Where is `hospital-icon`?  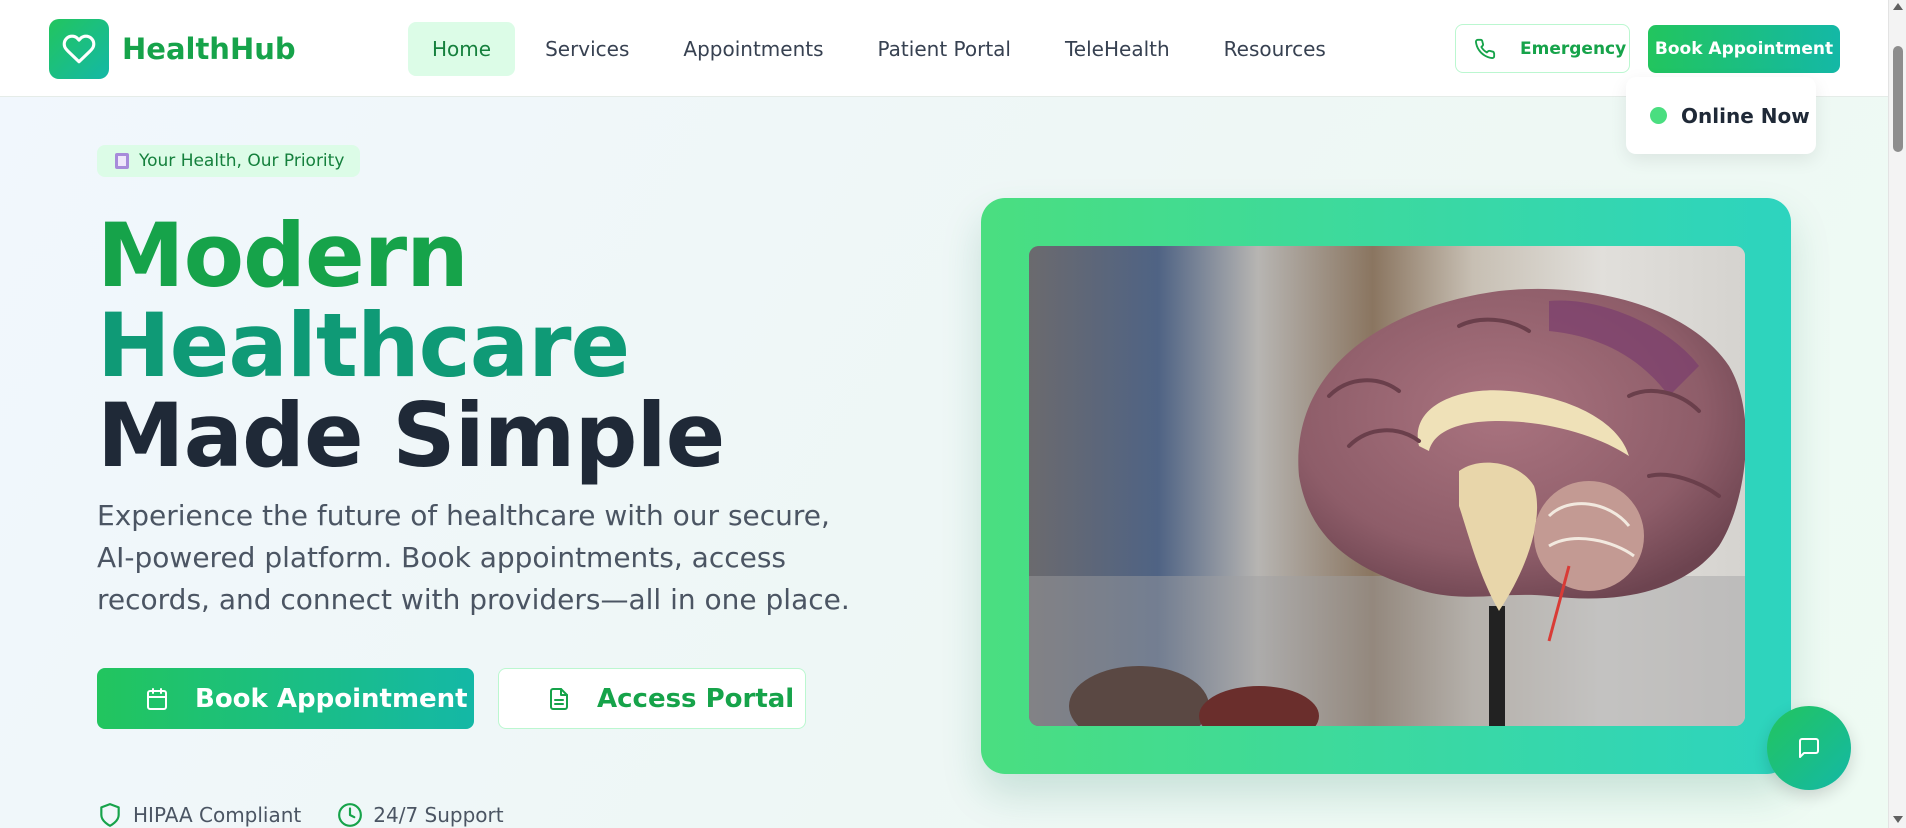
hospital-icon is located at coordinates (122, 161).